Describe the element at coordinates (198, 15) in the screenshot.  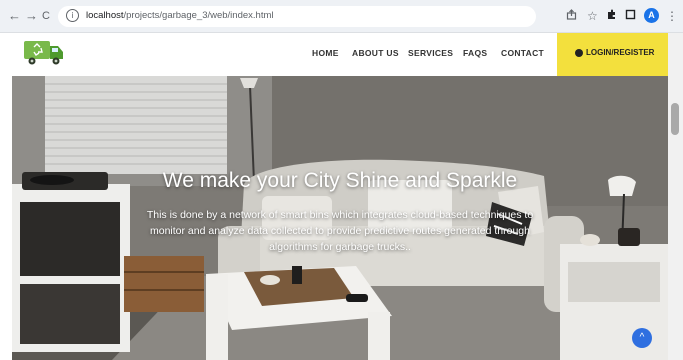
I see `url-path: /projects/garbage_3/web/index.html` at that location.